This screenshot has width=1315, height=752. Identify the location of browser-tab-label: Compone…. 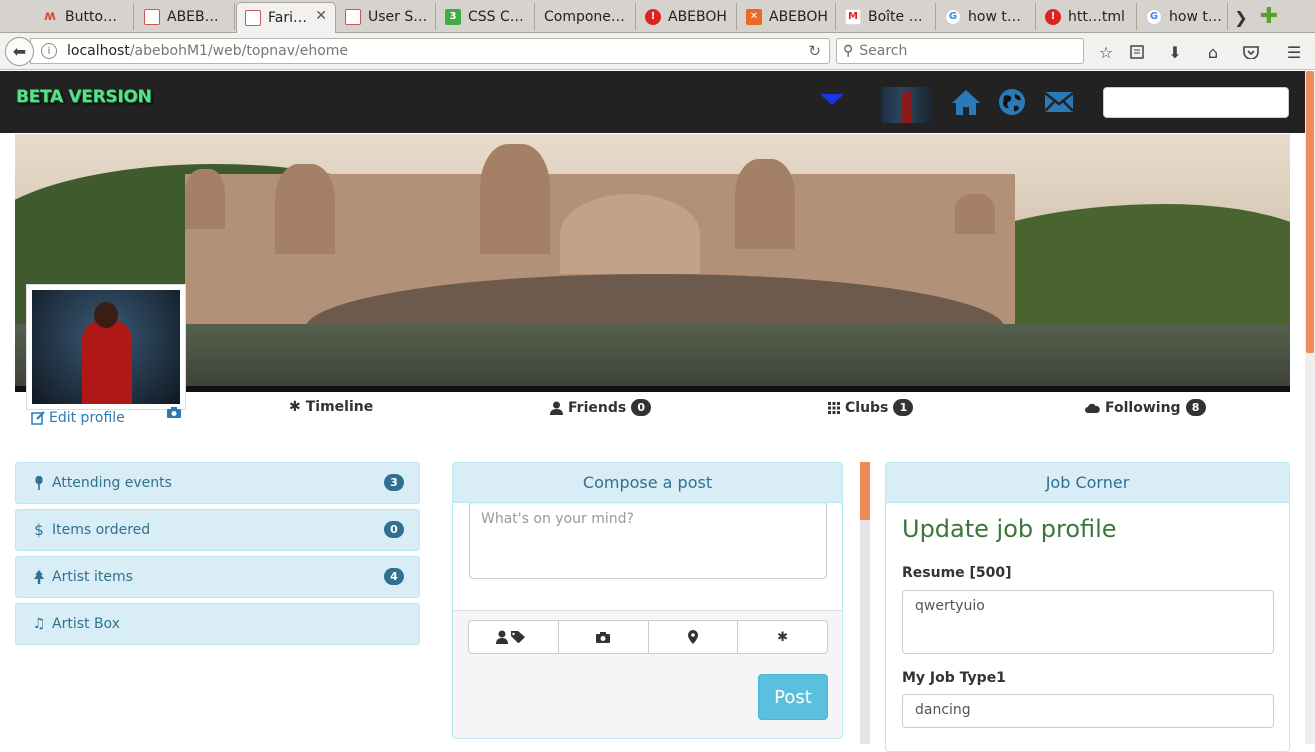
(584, 16).